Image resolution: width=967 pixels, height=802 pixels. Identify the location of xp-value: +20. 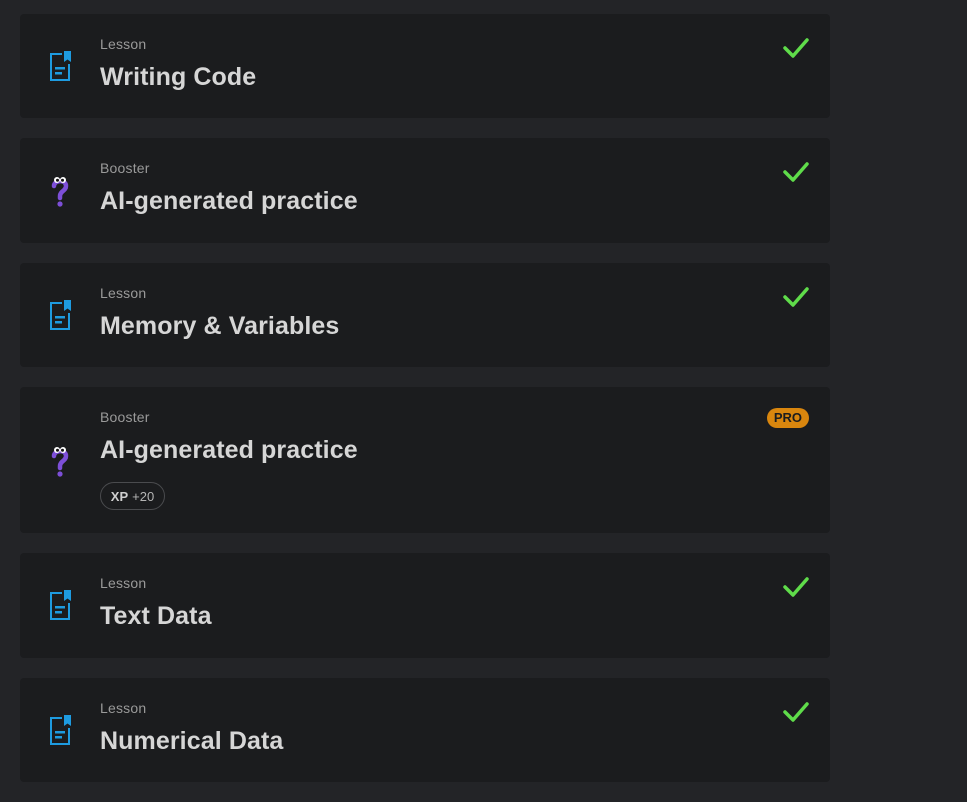
(143, 496).